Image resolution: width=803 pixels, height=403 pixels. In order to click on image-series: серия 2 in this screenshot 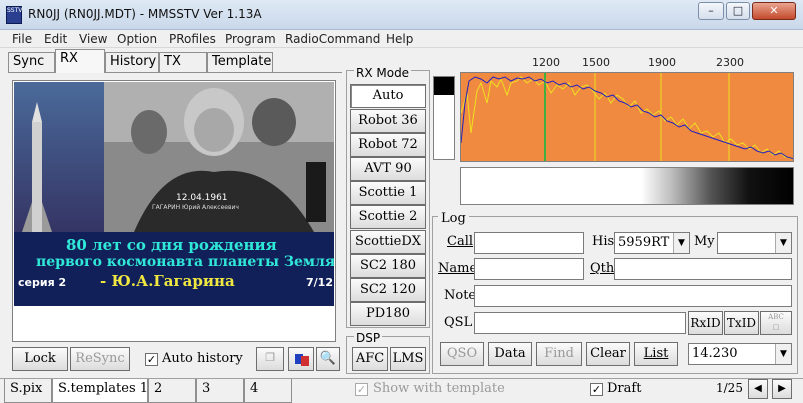, I will do `click(42, 282)`.